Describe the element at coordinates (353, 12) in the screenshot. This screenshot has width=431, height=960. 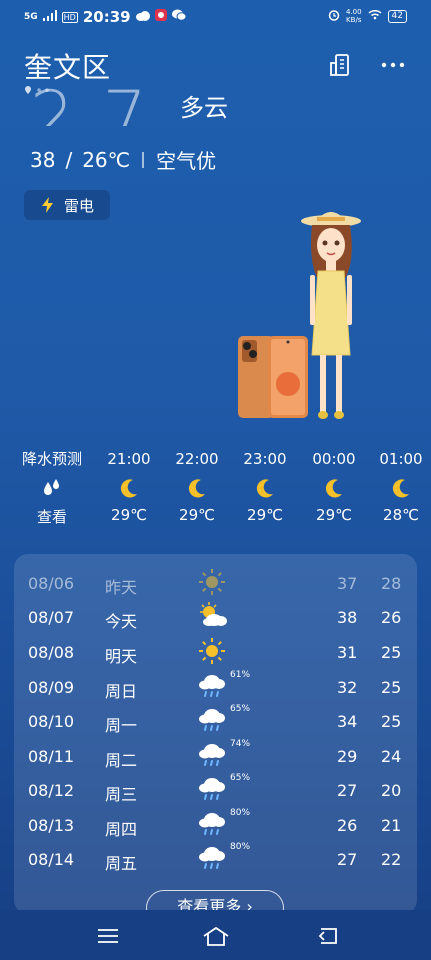
I see `net-speed-value: 4.00` at that location.